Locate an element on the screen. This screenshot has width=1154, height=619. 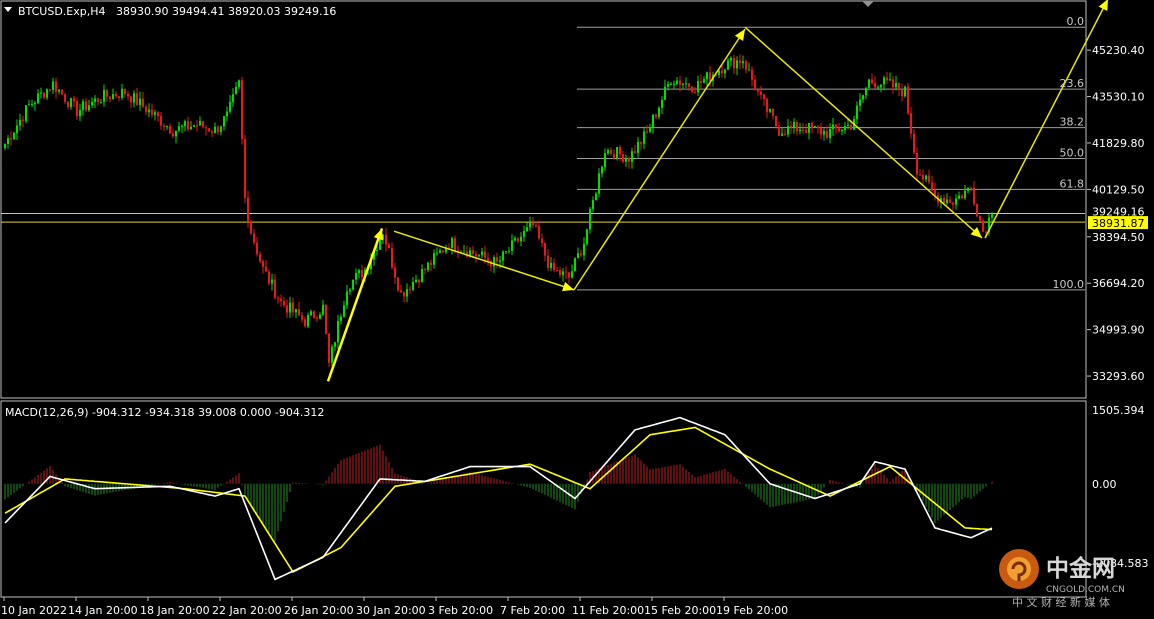
time-tick-label: 11 Feb 20:00 is located at coordinates (608, 610).